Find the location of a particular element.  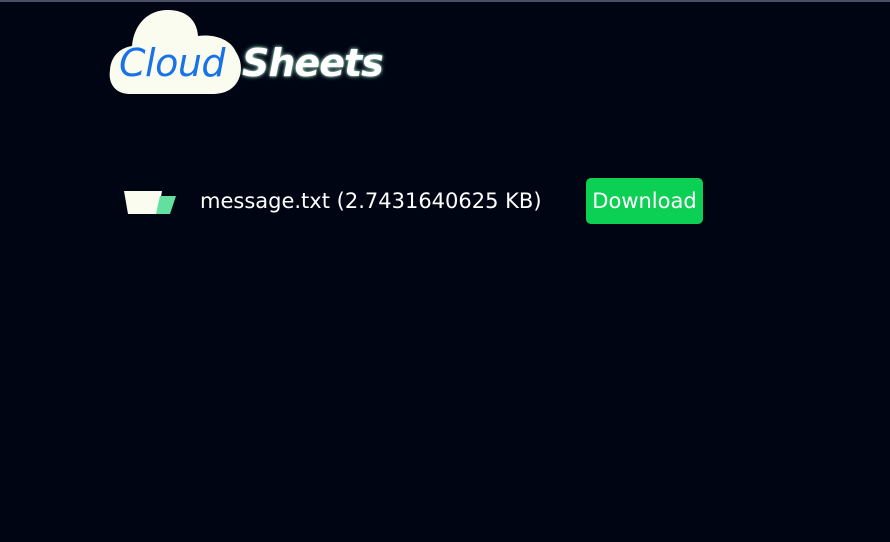

file-size: (2.7431640625 KB) is located at coordinates (439, 201).